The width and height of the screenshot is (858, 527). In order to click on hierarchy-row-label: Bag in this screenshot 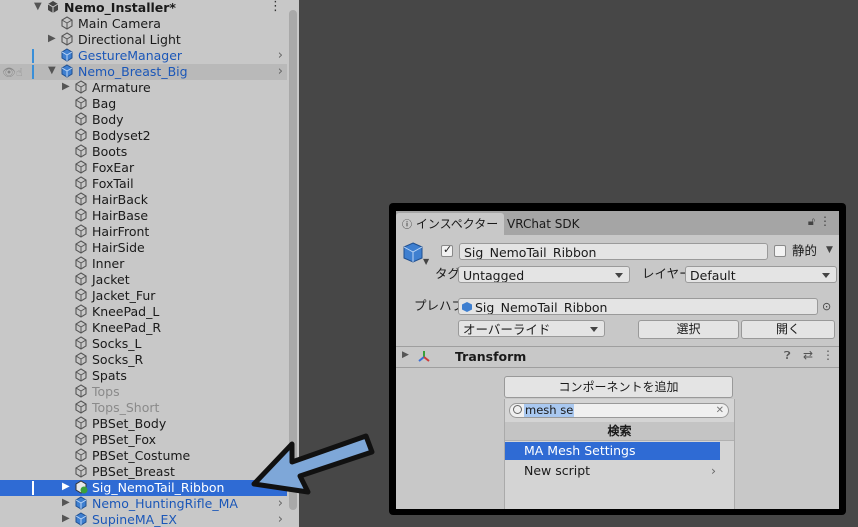, I will do `click(104, 103)`.